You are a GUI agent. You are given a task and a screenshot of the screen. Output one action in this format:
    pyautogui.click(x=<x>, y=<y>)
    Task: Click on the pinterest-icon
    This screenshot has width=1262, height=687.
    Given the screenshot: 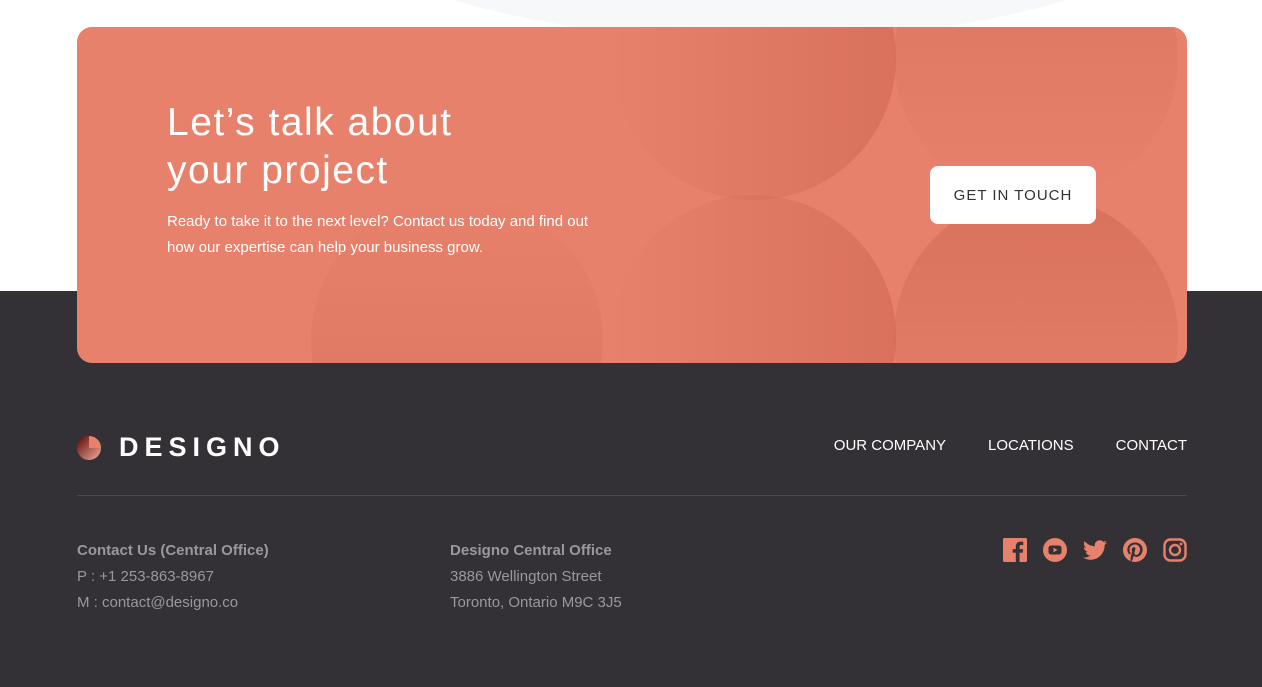 What is the action you would take?
    pyautogui.click(x=1135, y=550)
    